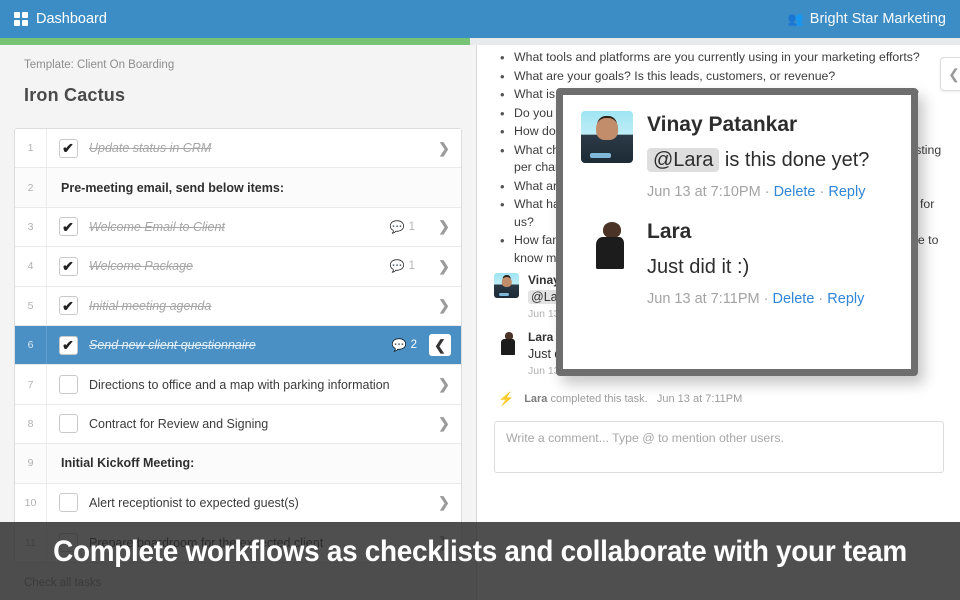 The height and width of the screenshot is (600, 960). Describe the element at coordinates (770, 267) in the screenshot. I see `popup-comment-text: Just did it :)` at that location.